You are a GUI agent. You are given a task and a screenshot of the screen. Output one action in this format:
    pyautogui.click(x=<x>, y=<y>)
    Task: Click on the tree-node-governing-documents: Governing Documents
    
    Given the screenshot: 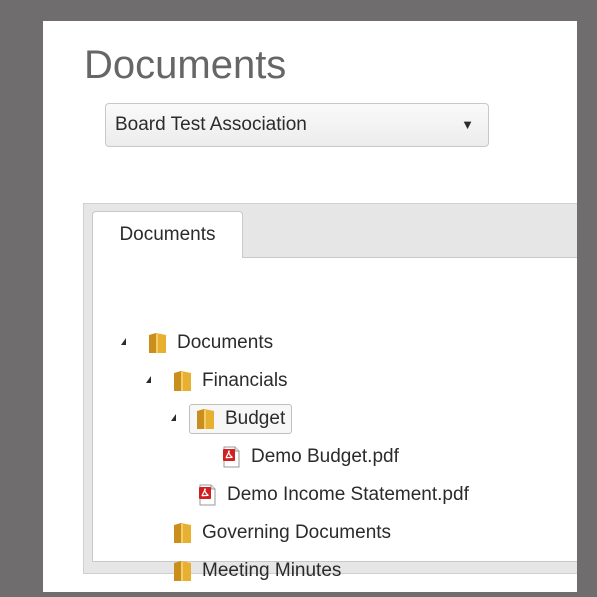 What is the action you would take?
    pyautogui.click(x=282, y=533)
    